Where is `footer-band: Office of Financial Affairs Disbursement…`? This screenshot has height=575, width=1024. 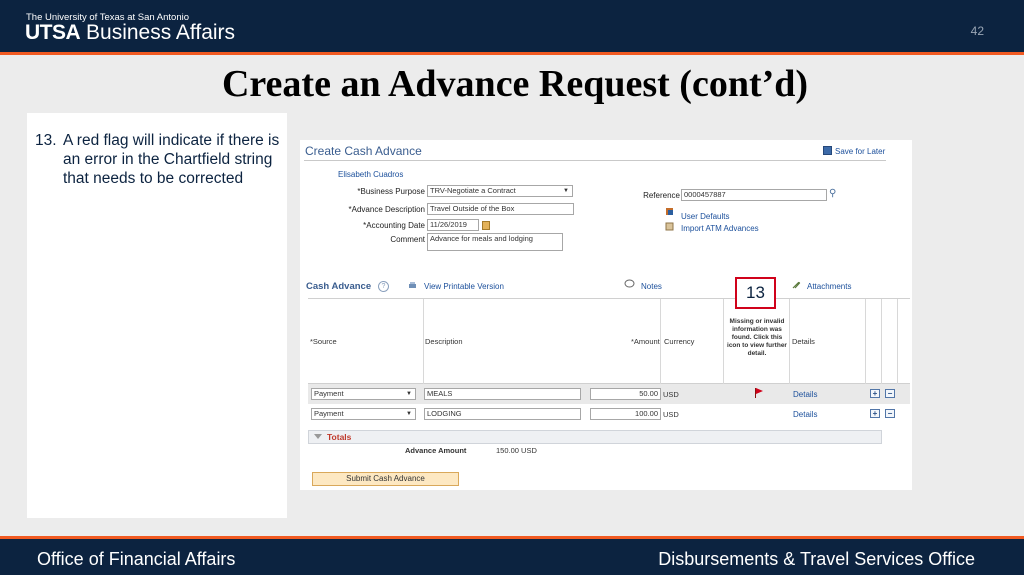 footer-band: Office of Financial Affairs Disbursement… is located at coordinates (512, 557).